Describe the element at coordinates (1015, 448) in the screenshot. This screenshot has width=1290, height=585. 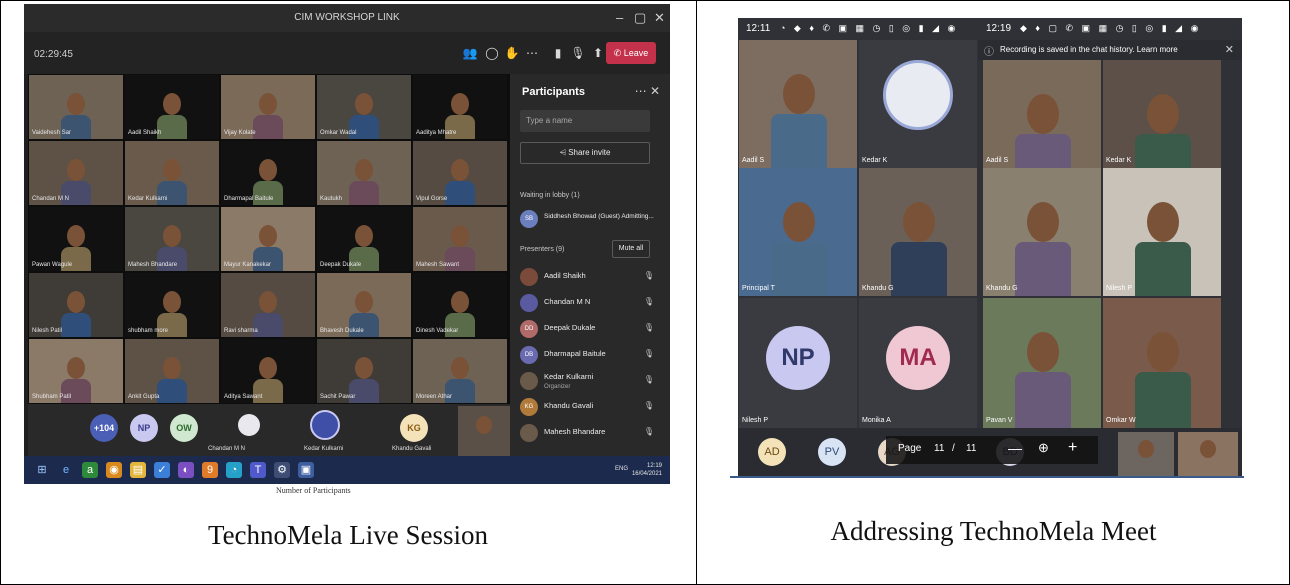
I see `zoom-out-icon: —` at that location.